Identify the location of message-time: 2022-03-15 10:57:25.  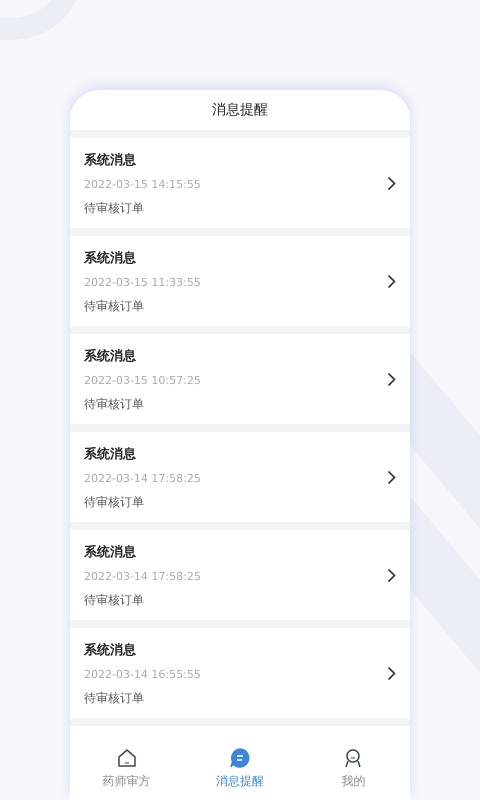
(142, 380).